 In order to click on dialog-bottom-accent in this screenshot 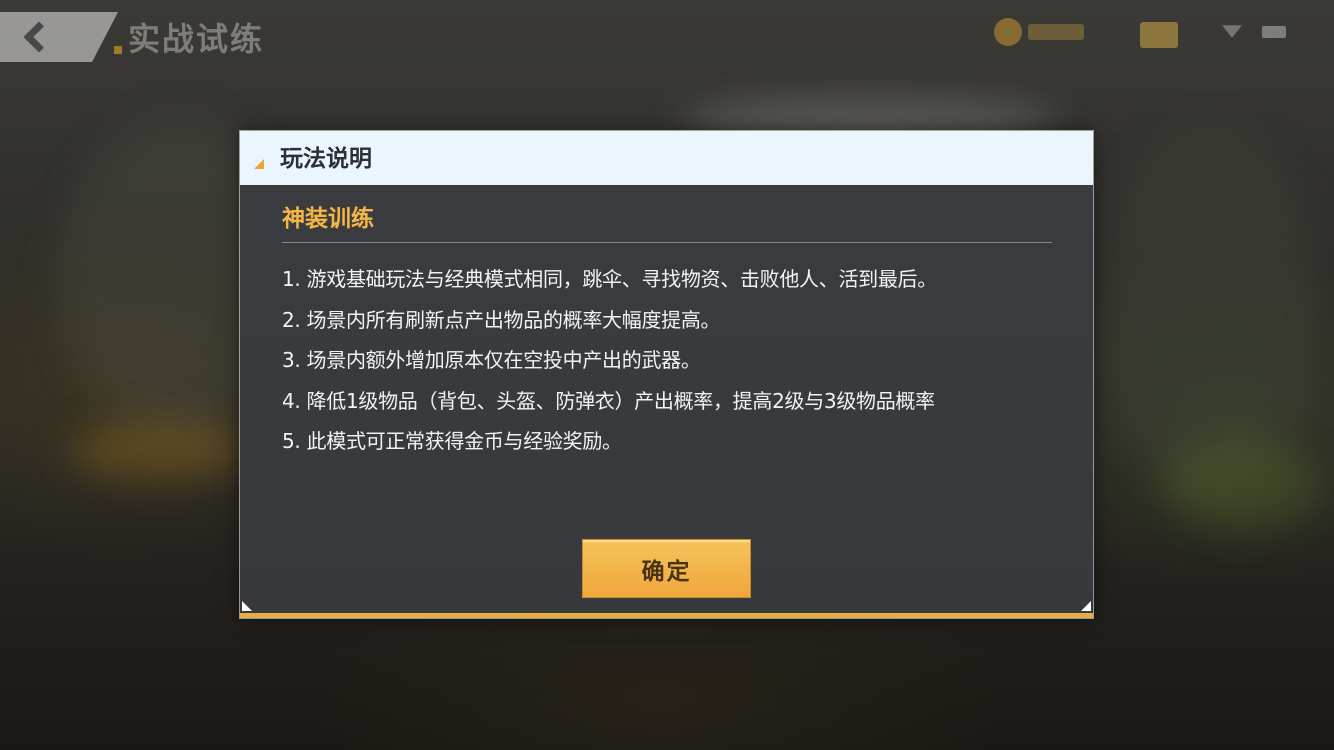, I will do `click(666, 615)`.